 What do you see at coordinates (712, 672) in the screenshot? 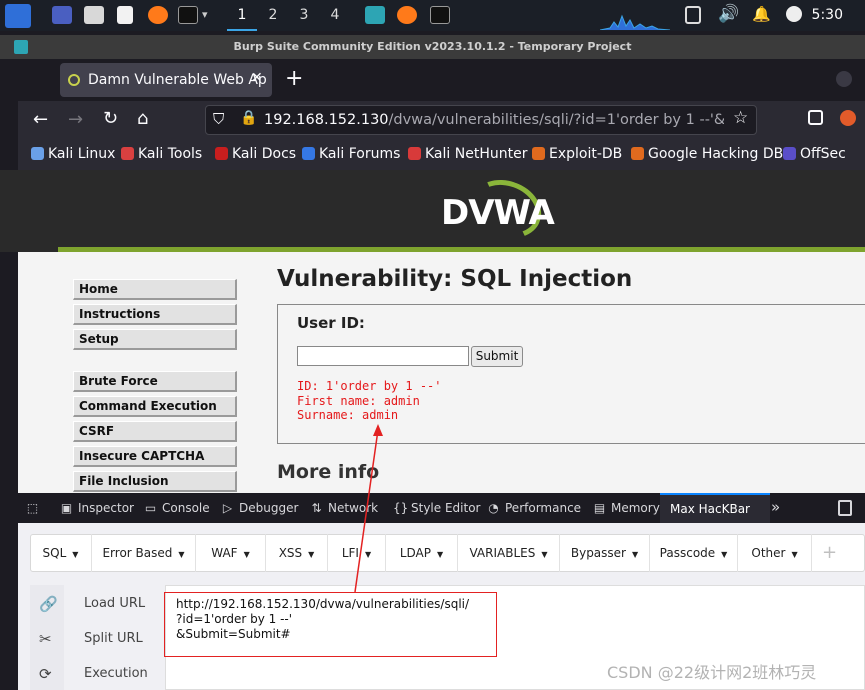
I see `watermark: CSDN @22级计网2班林巧灵` at bounding box center [712, 672].